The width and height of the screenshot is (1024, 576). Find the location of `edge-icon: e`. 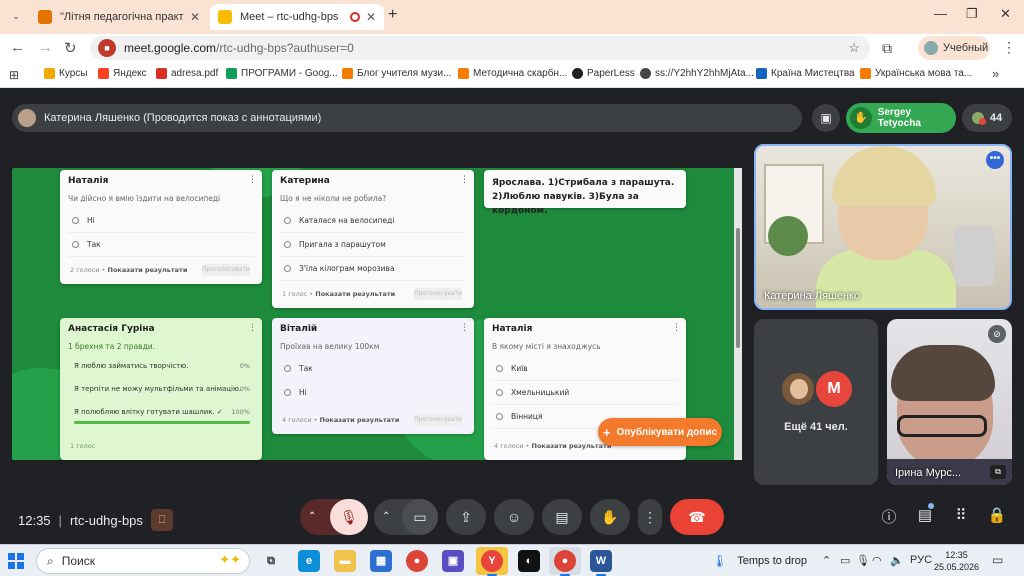

edge-icon: e is located at coordinates (309, 561).